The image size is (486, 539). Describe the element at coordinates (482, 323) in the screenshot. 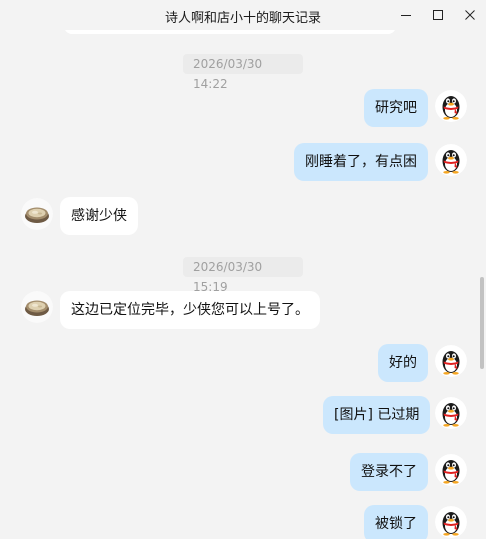

I see `scrollbar-thumb` at that location.